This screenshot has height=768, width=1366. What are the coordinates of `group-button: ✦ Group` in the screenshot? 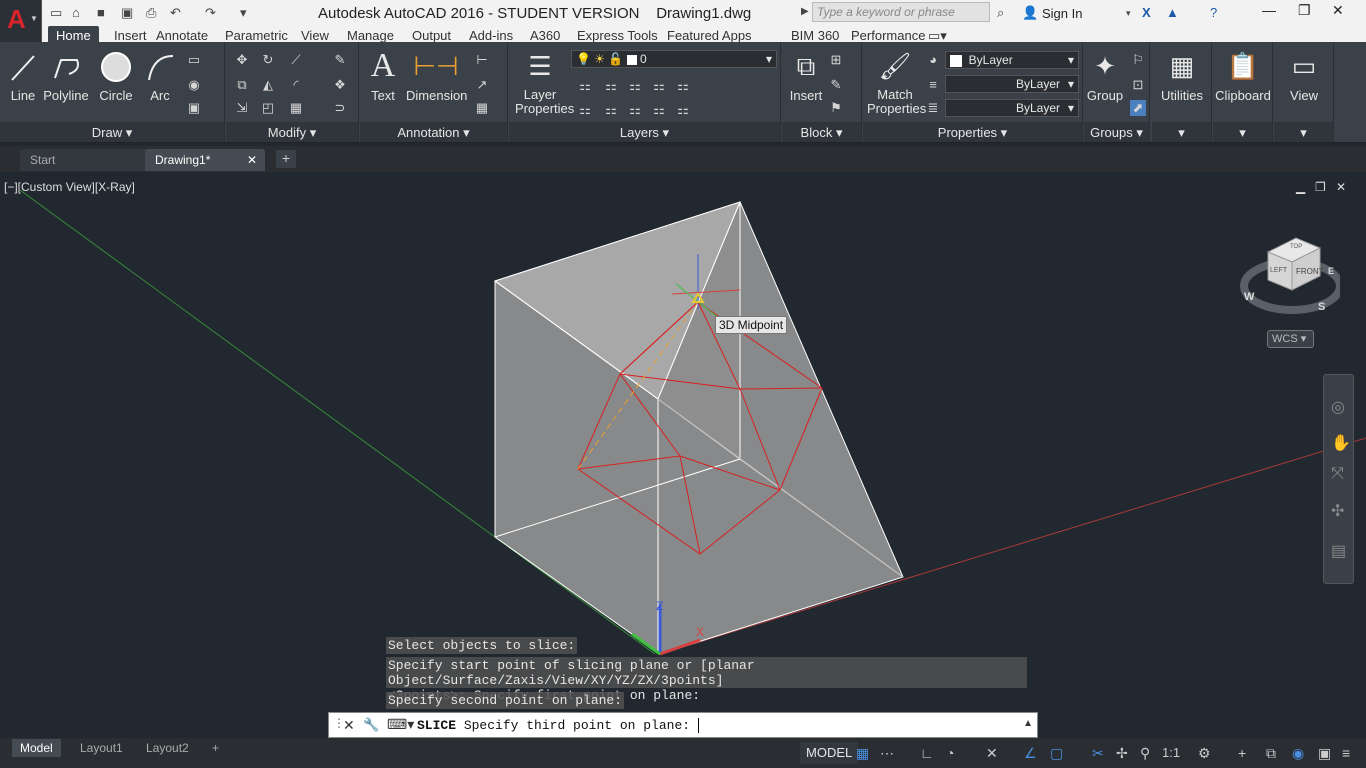 It's located at (1105, 76).